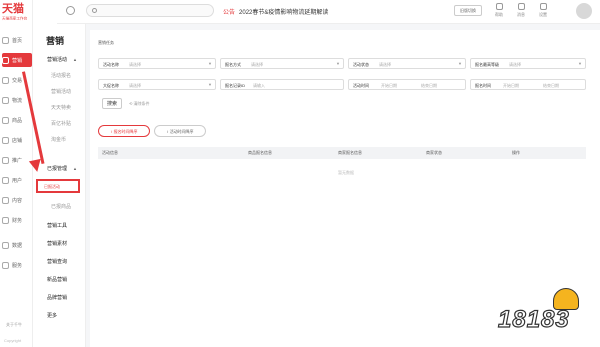  What do you see at coordinates (17, 200) in the screenshot?
I see `rail-item-content: 内容` at bounding box center [17, 200].